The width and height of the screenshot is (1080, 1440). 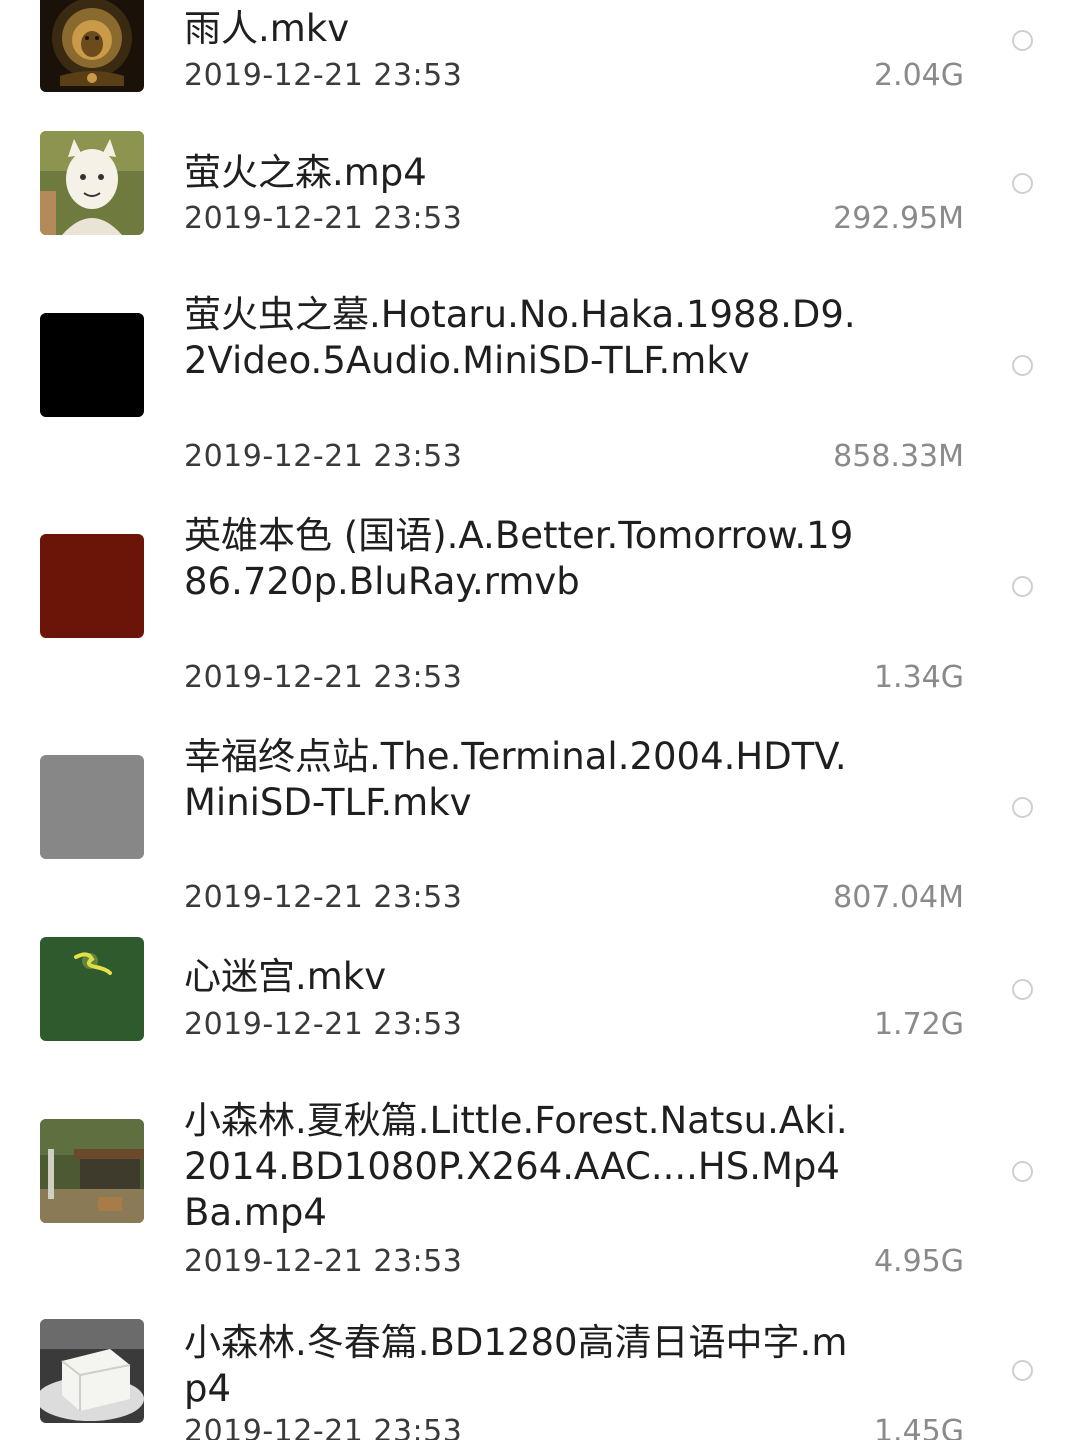 What do you see at coordinates (92, 586) in the screenshot?
I see `dark-red-frame-thumbnail` at bounding box center [92, 586].